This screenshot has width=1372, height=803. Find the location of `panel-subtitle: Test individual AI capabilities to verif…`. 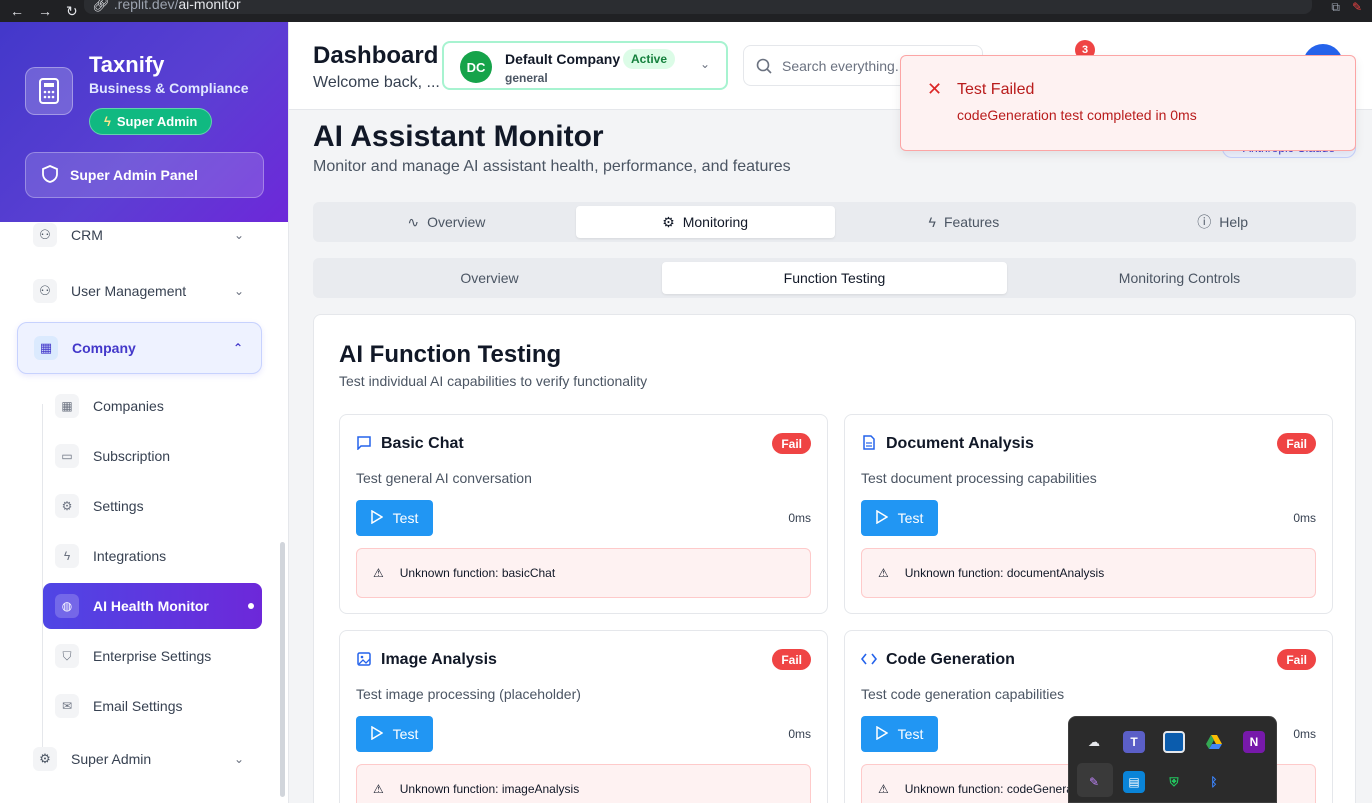

panel-subtitle: Test individual AI capabilities to verif… is located at coordinates (493, 381).